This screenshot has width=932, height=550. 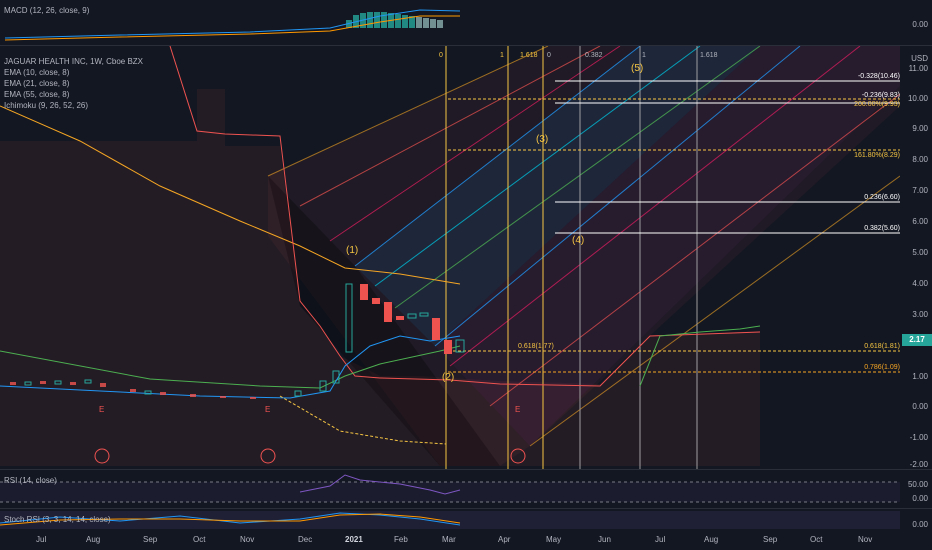 What do you see at coordinates (917, 98) in the screenshot?
I see `price-tick: 10.00` at bounding box center [917, 98].